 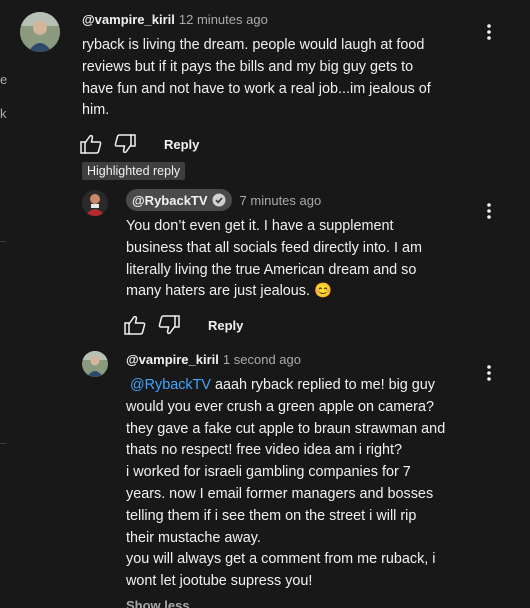 I want to click on verified-check-icon, so click(x=219, y=200).